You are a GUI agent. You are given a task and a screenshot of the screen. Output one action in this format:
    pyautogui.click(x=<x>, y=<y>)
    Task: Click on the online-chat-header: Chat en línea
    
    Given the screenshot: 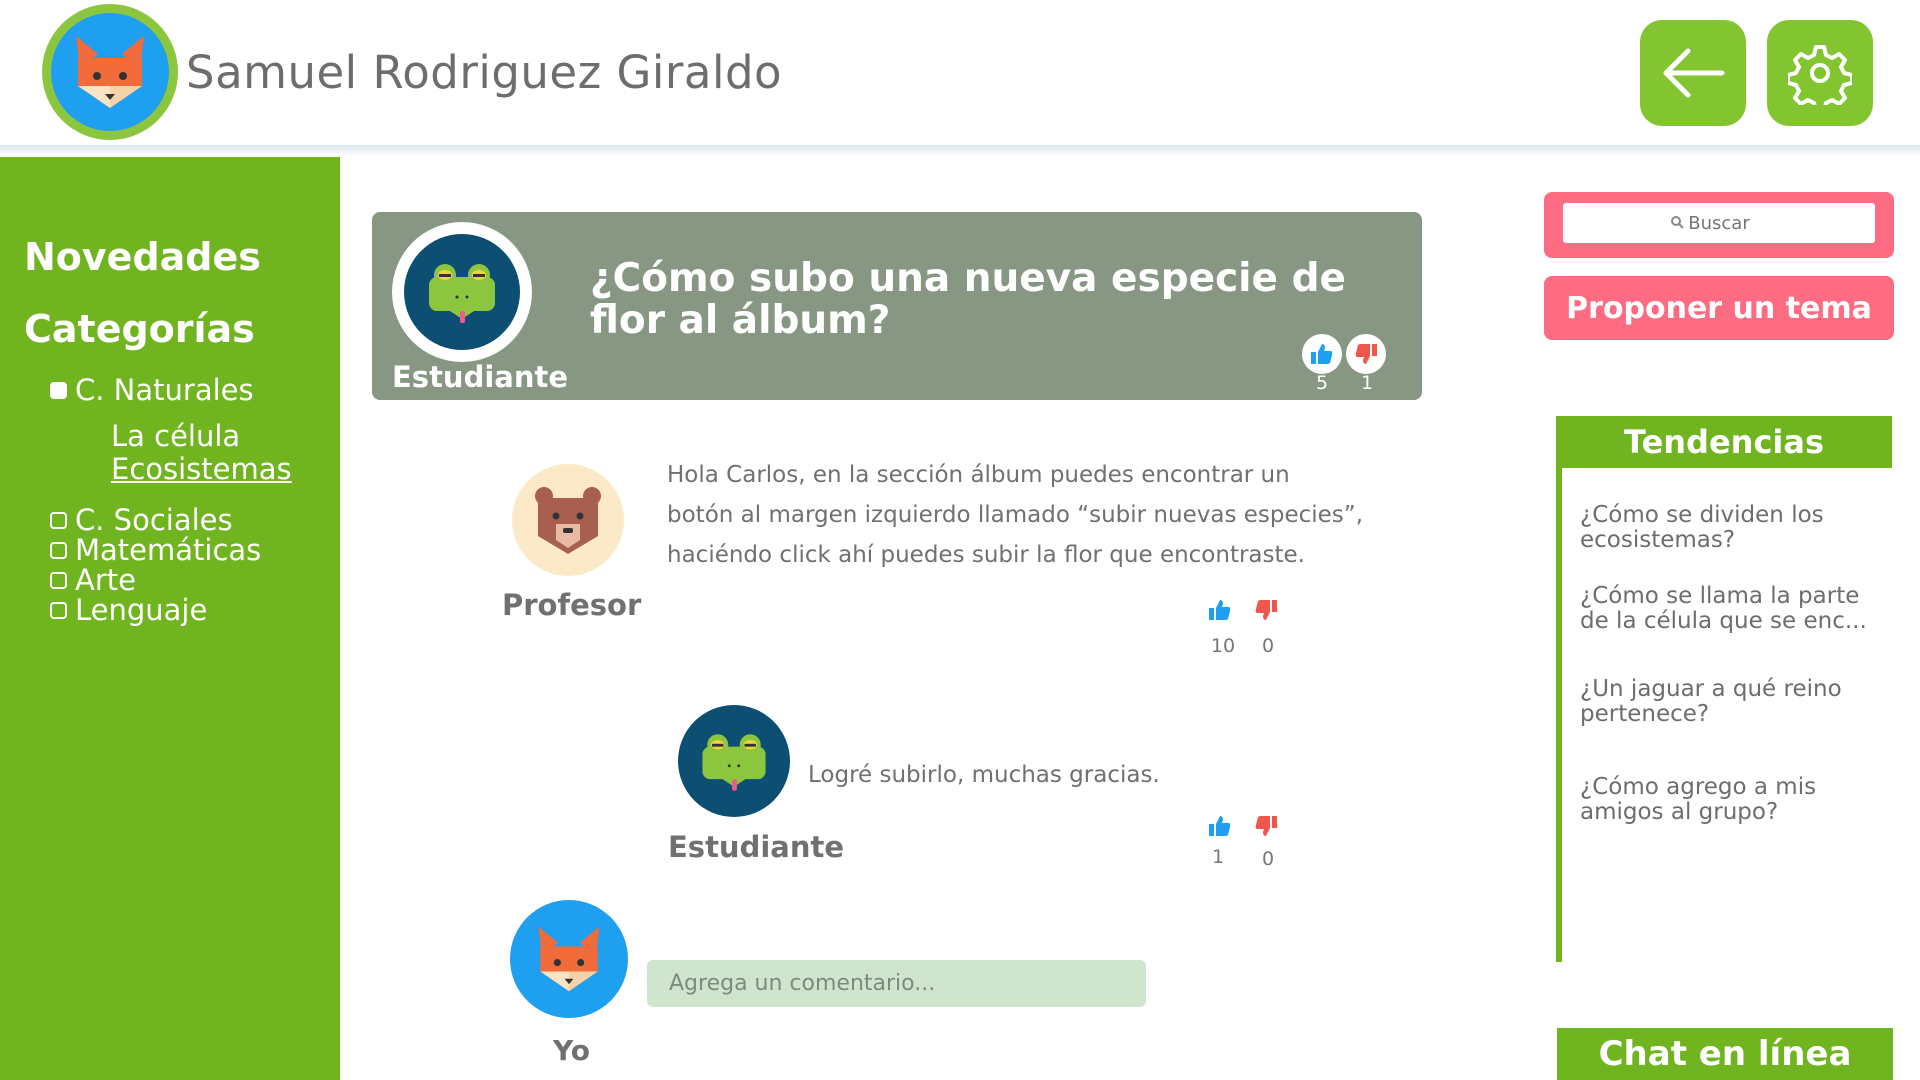 What is the action you would take?
    pyautogui.click(x=1725, y=1054)
    